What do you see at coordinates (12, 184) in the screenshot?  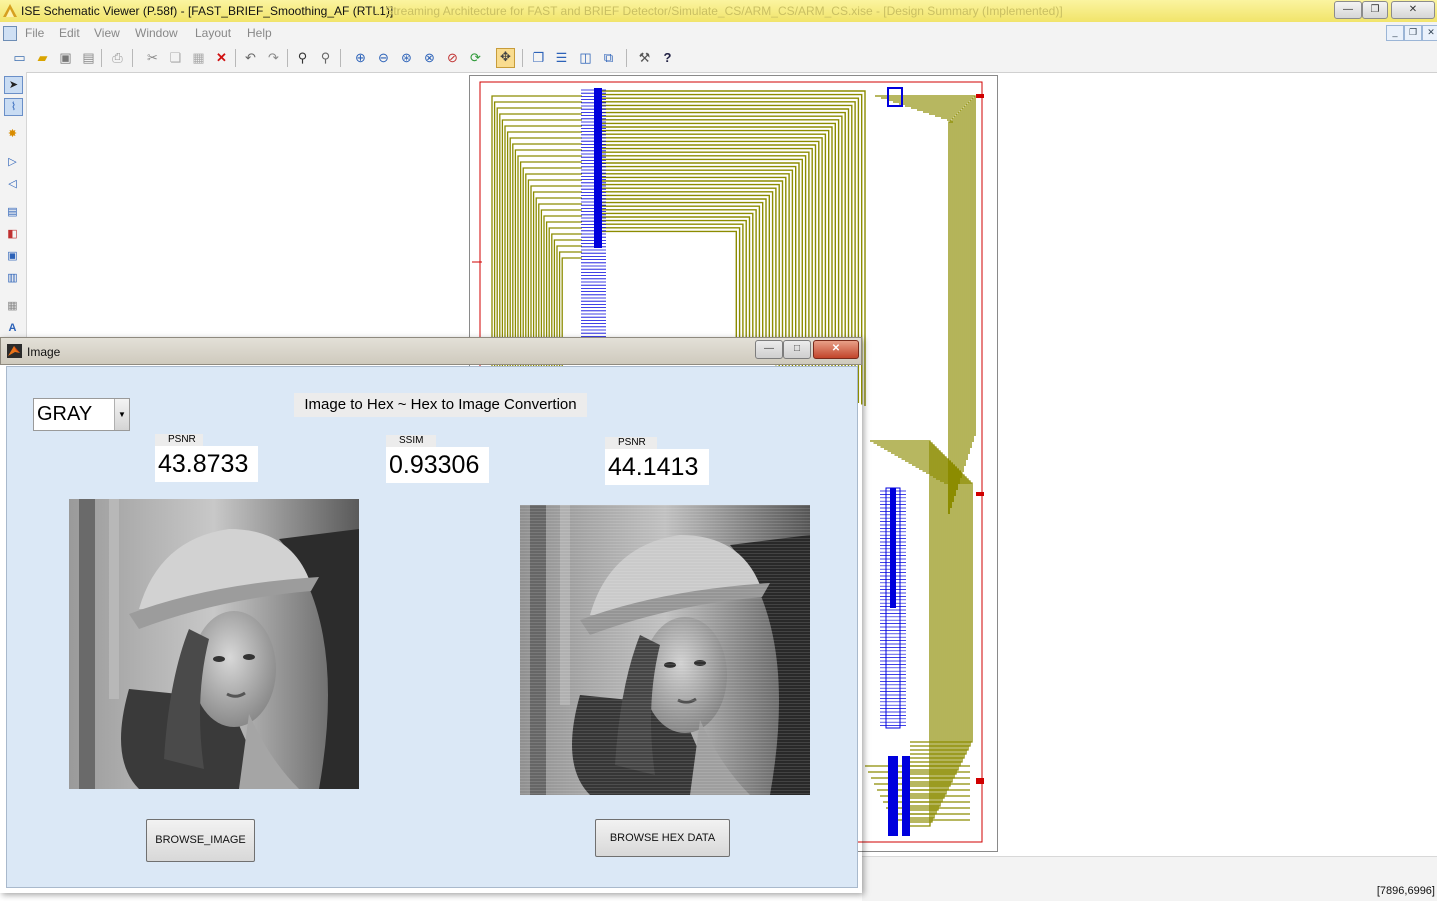 I see `back-icon: ◁` at bounding box center [12, 184].